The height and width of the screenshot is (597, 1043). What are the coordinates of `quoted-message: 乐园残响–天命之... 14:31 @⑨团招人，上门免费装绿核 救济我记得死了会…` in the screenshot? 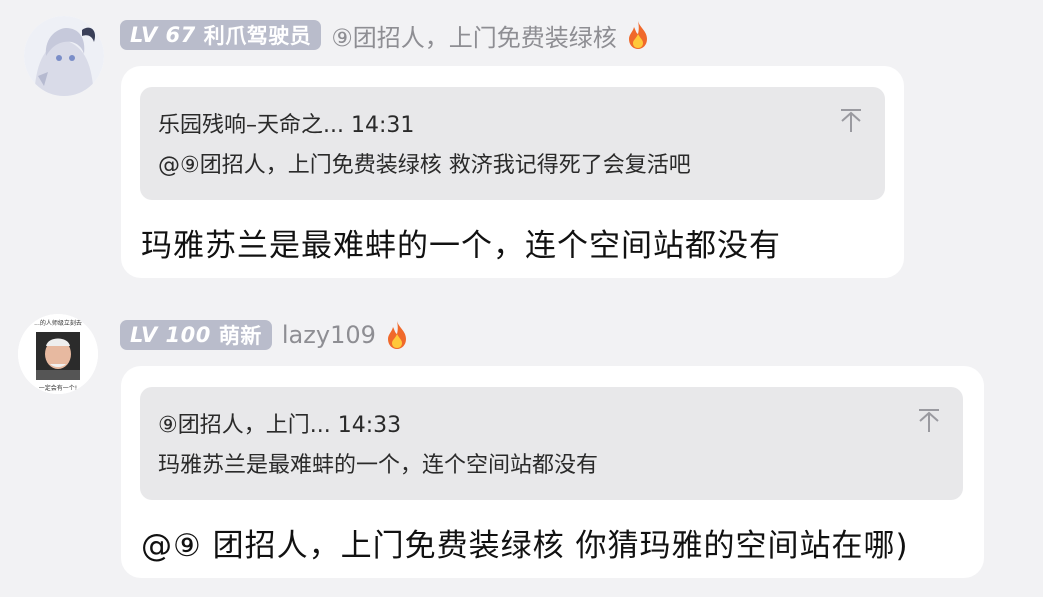 It's located at (512, 143).